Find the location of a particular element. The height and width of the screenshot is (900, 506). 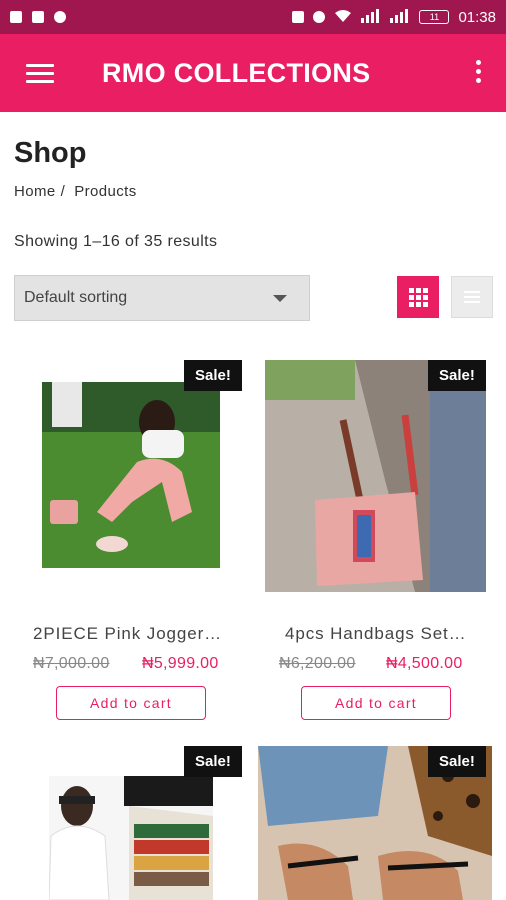

sim-notification-icon is located at coordinates (16, 17).